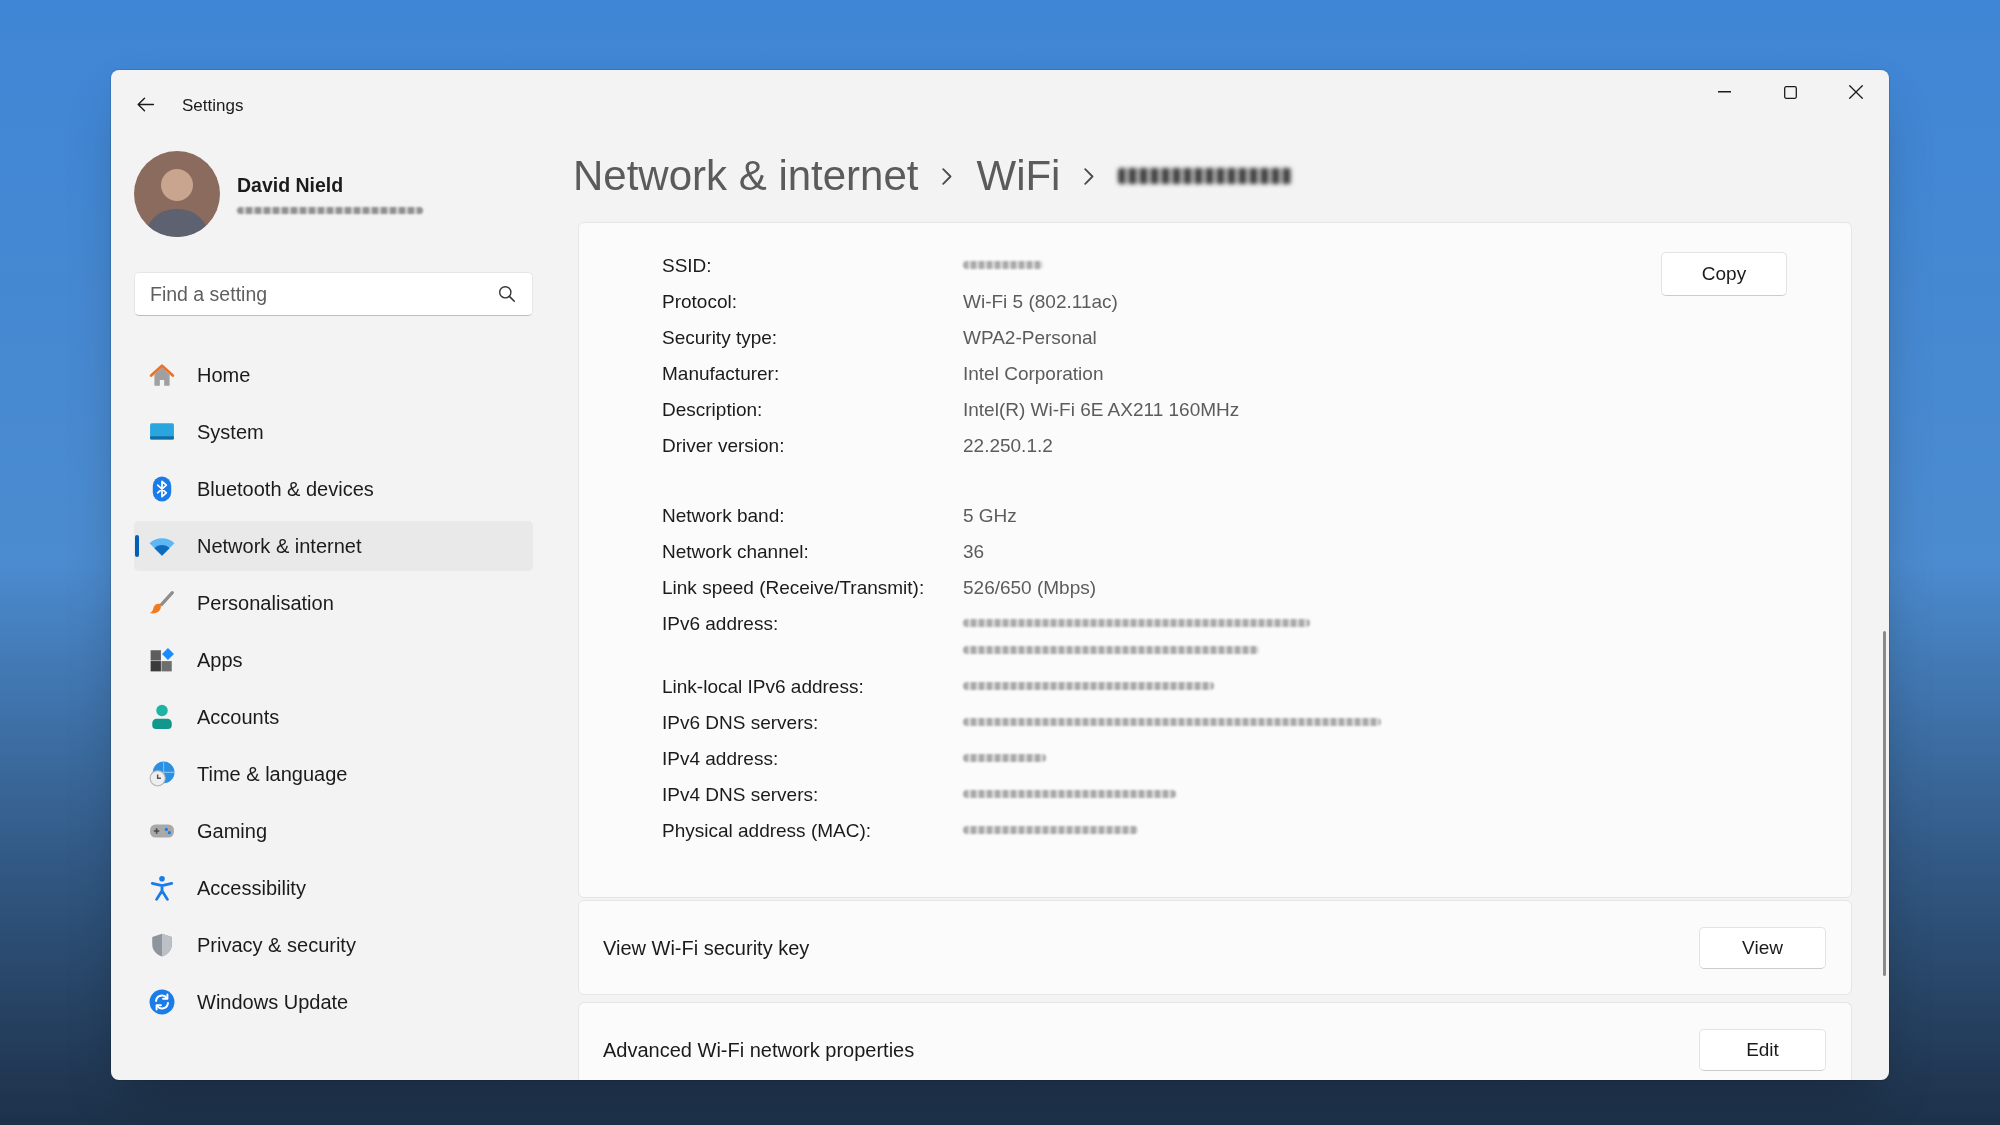  Describe the element at coordinates (974, 551) in the screenshot. I see `detail-value: 36` at that location.